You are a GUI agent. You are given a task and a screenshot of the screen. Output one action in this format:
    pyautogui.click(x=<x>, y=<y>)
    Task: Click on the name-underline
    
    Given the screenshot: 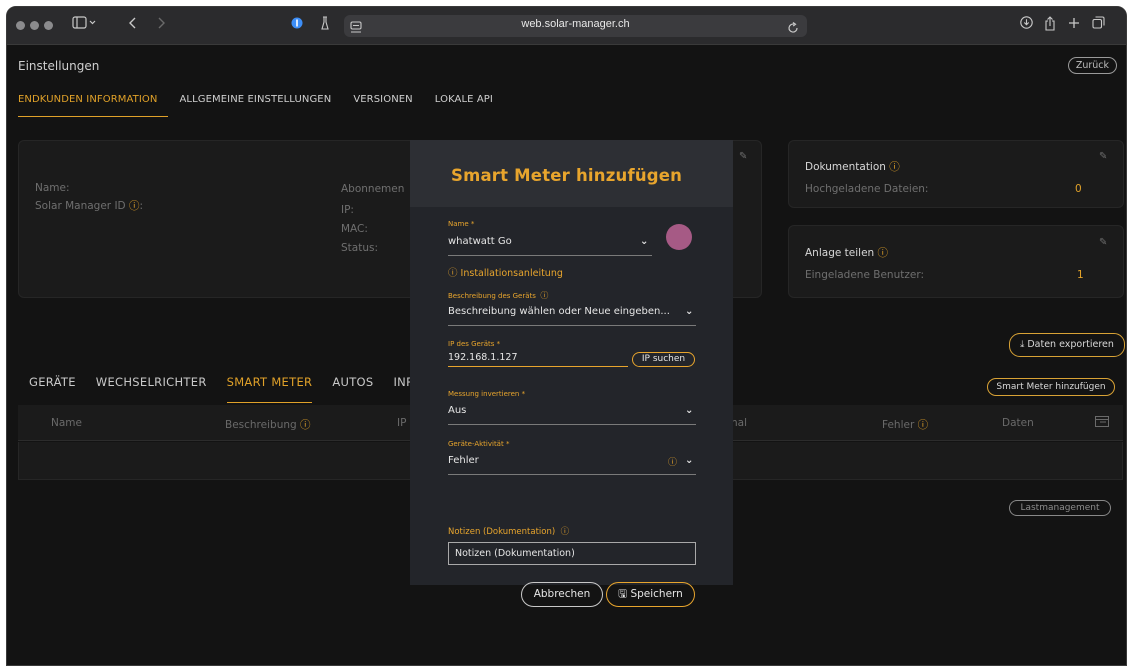 What is the action you would take?
    pyautogui.click(x=550, y=255)
    